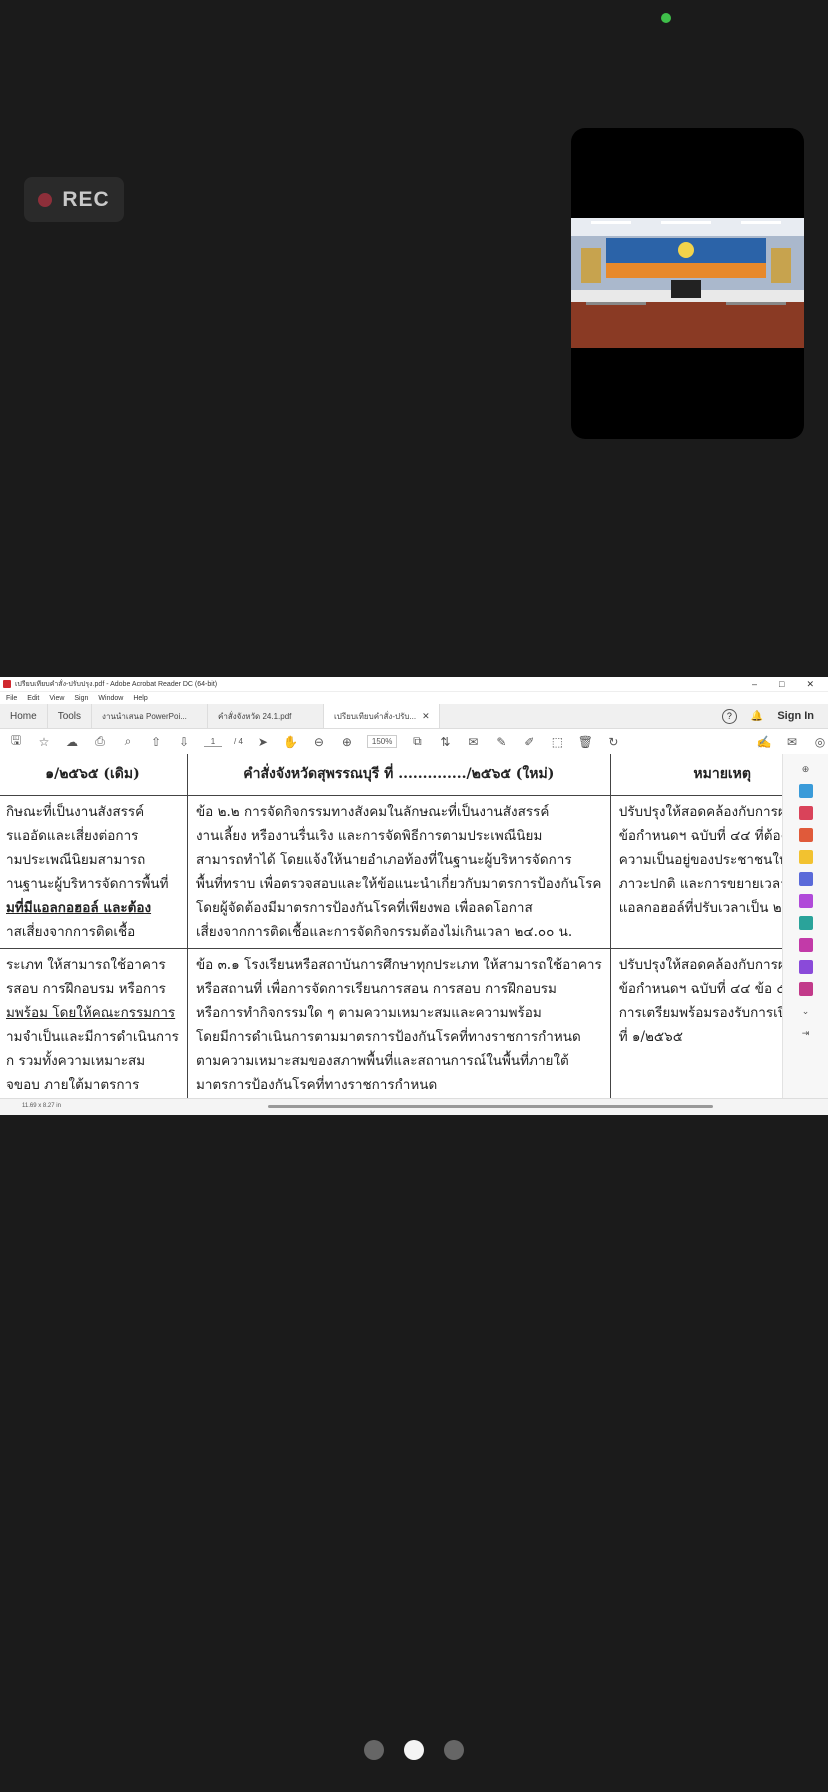  What do you see at coordinates (319, 742) in the screenshot?
I see `zoom-out-icon: ⊖` at bounding box center [319, 742].